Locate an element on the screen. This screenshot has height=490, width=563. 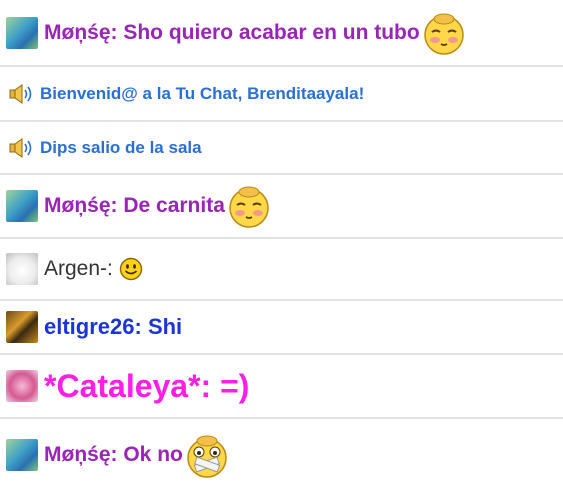
system-text: Dips salio de la sala is located at coordinates (121, 147).